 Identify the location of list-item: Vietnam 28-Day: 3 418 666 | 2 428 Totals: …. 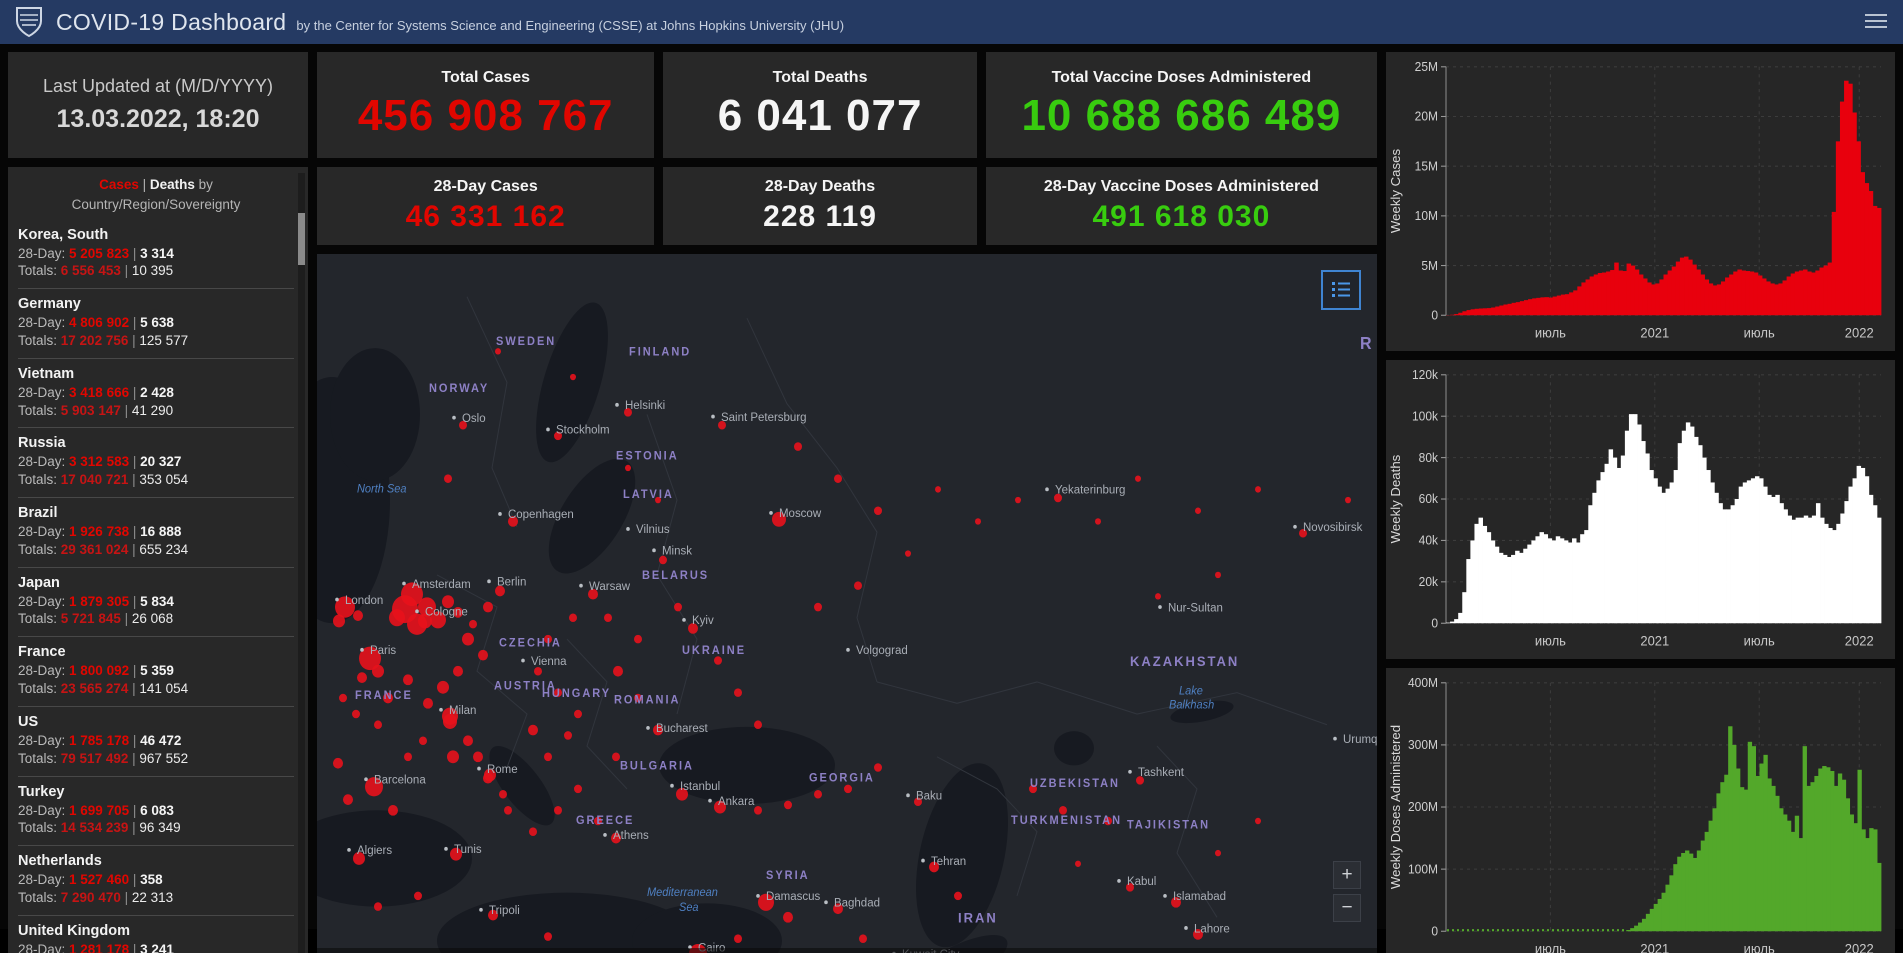
(156, 394).